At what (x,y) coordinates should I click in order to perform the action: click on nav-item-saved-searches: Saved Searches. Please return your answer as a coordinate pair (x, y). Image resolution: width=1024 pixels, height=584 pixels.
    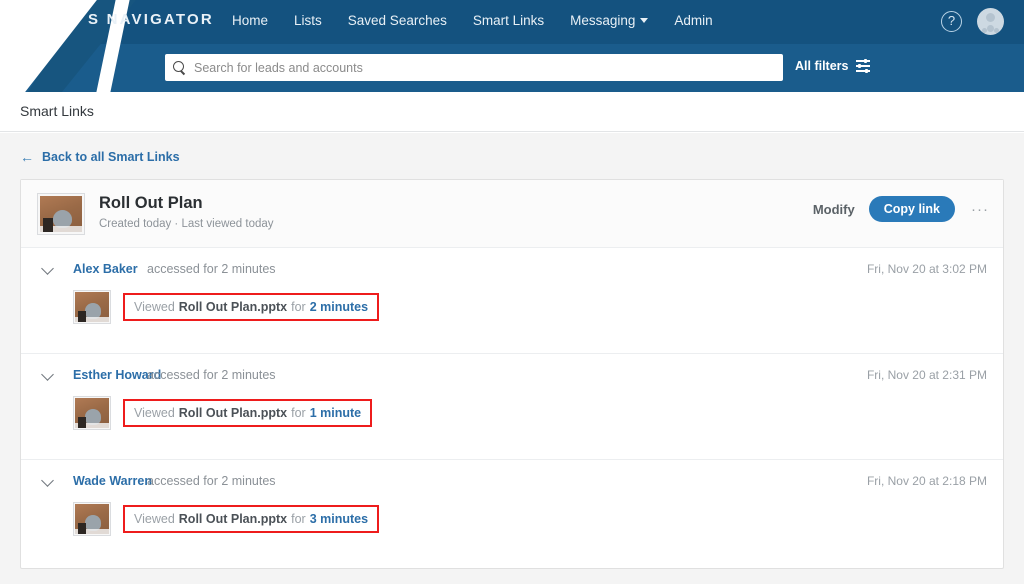
    Looking at the image, I should click on (397, 20).